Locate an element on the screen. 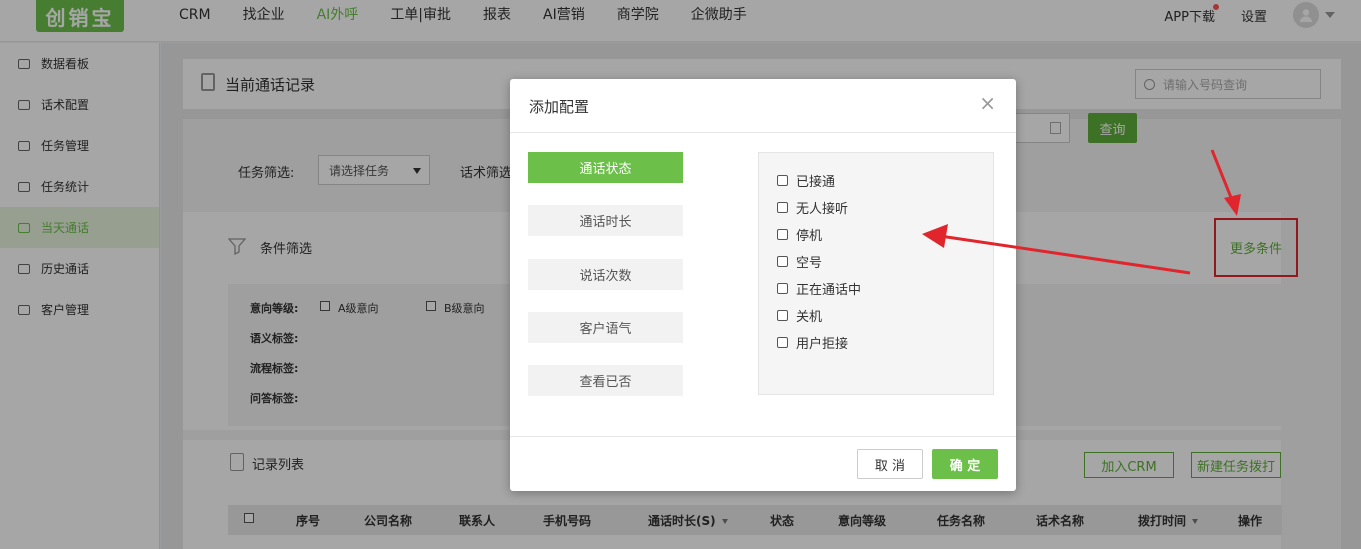 This screenshot has width=1361, height=549. option-invalid-number: 空号 is located at coordinates (799, 261).